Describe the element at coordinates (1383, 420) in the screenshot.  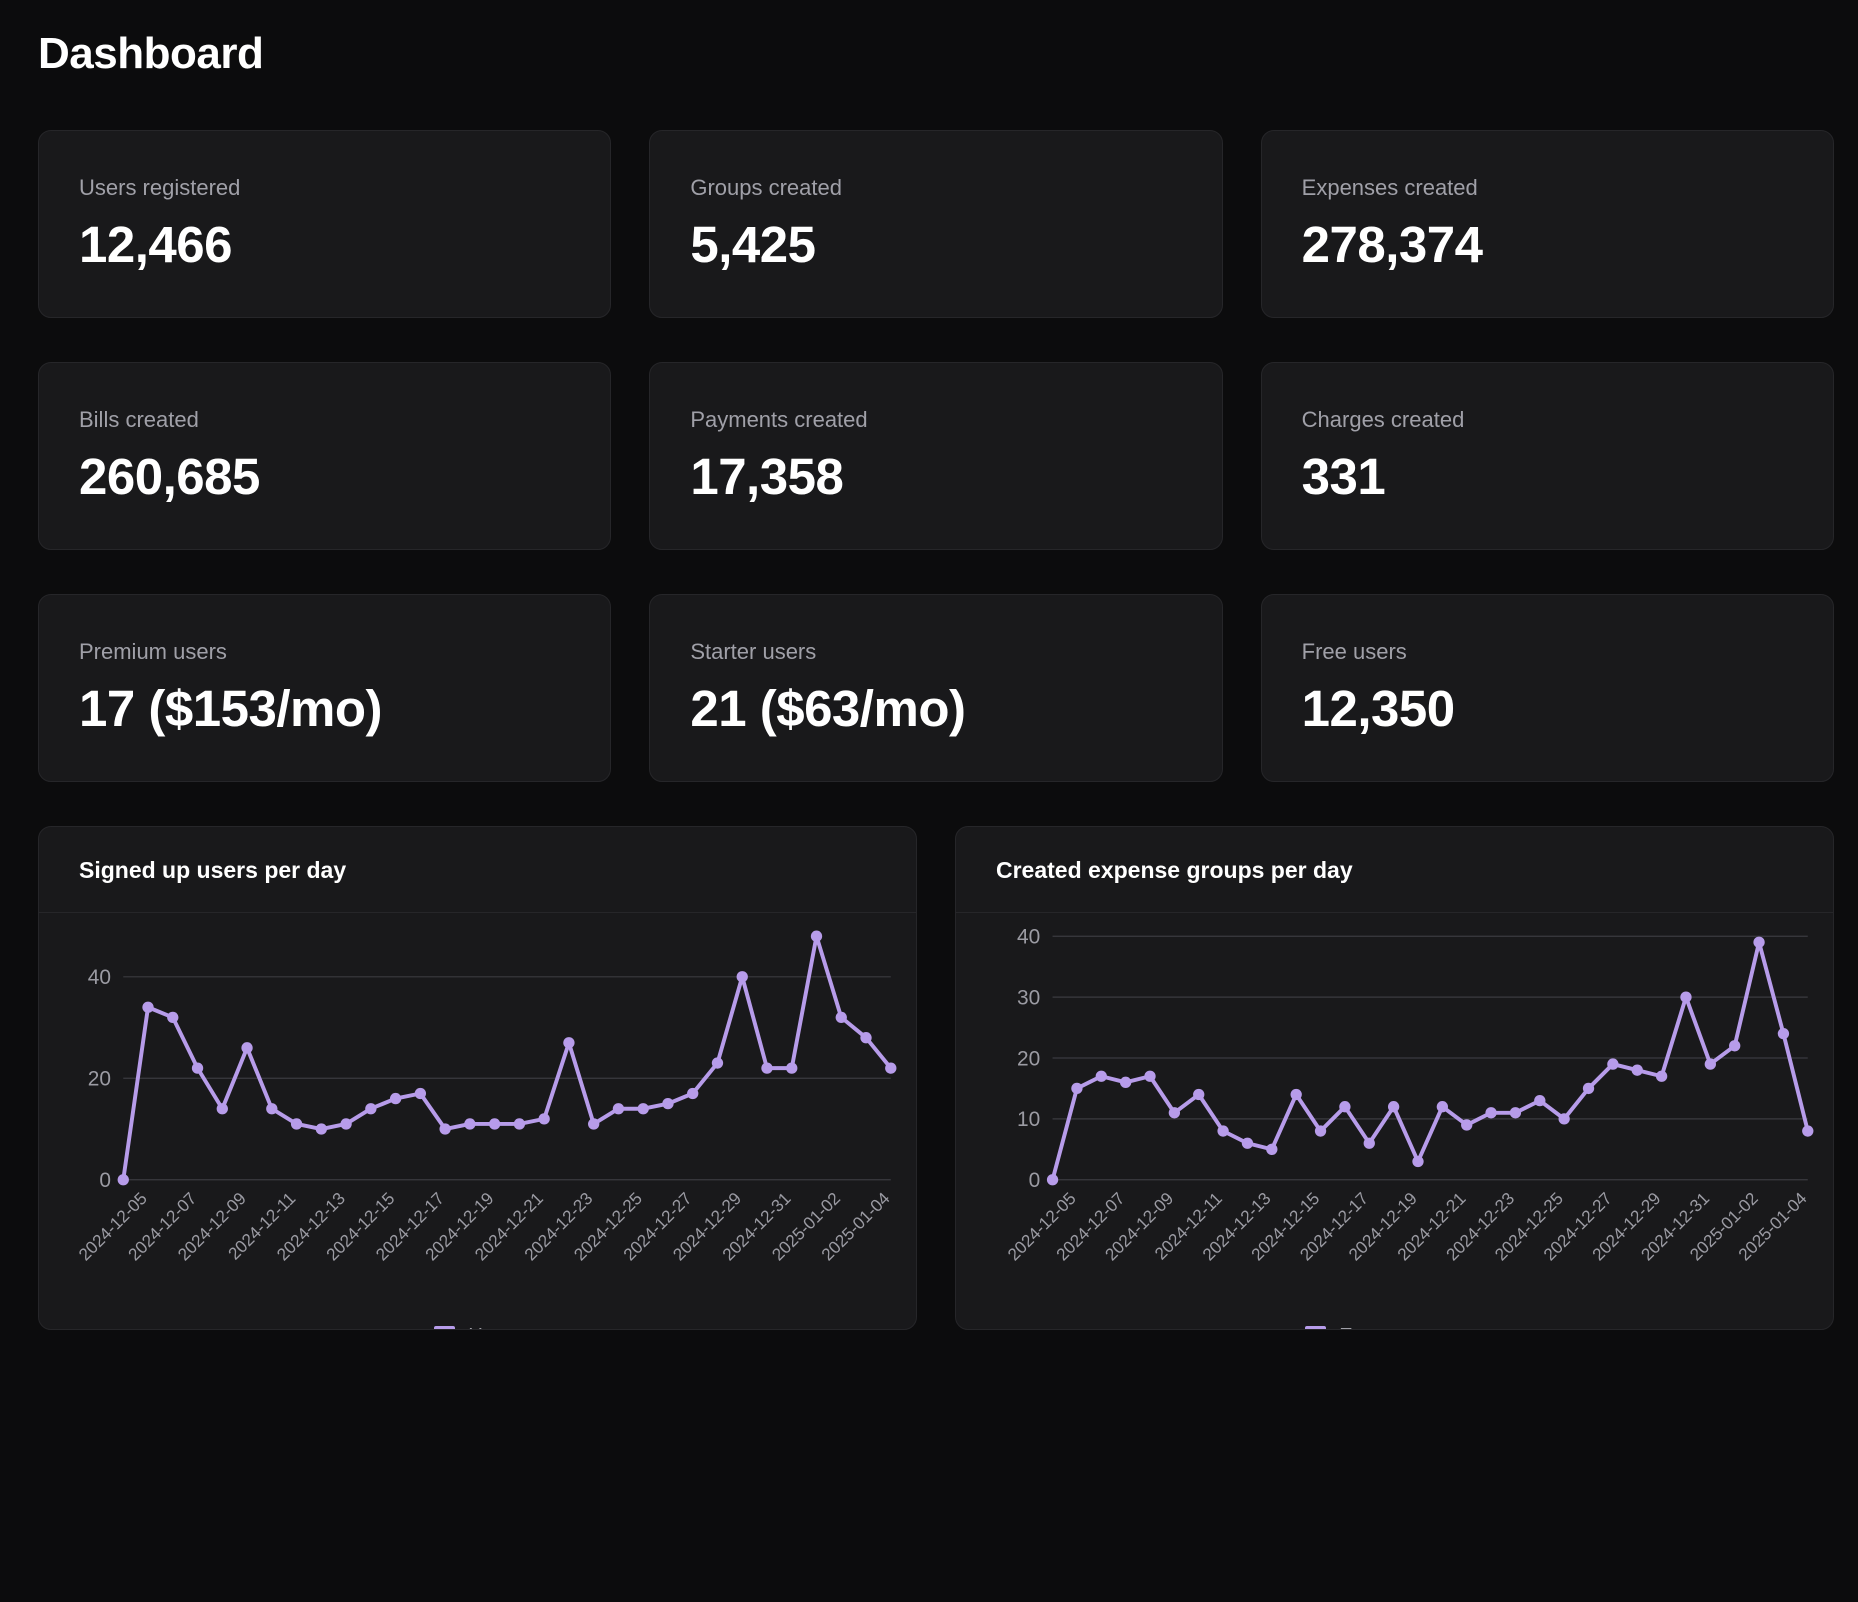
I see `stat-label: Charges created` at that location.